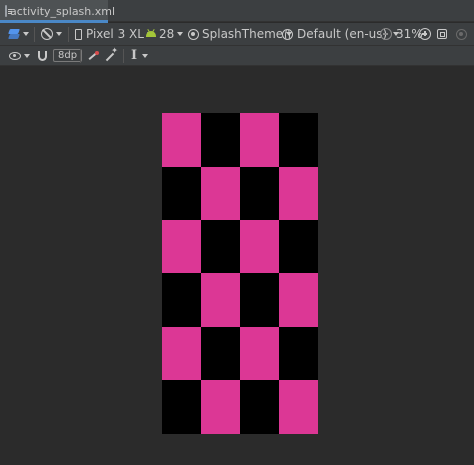 This screenshot has width=474, height=465. What do you see at coordinates (342, 34) in the screenshot?
I see `locale-label: Default (en-us)` at bounding box center [342, 34].